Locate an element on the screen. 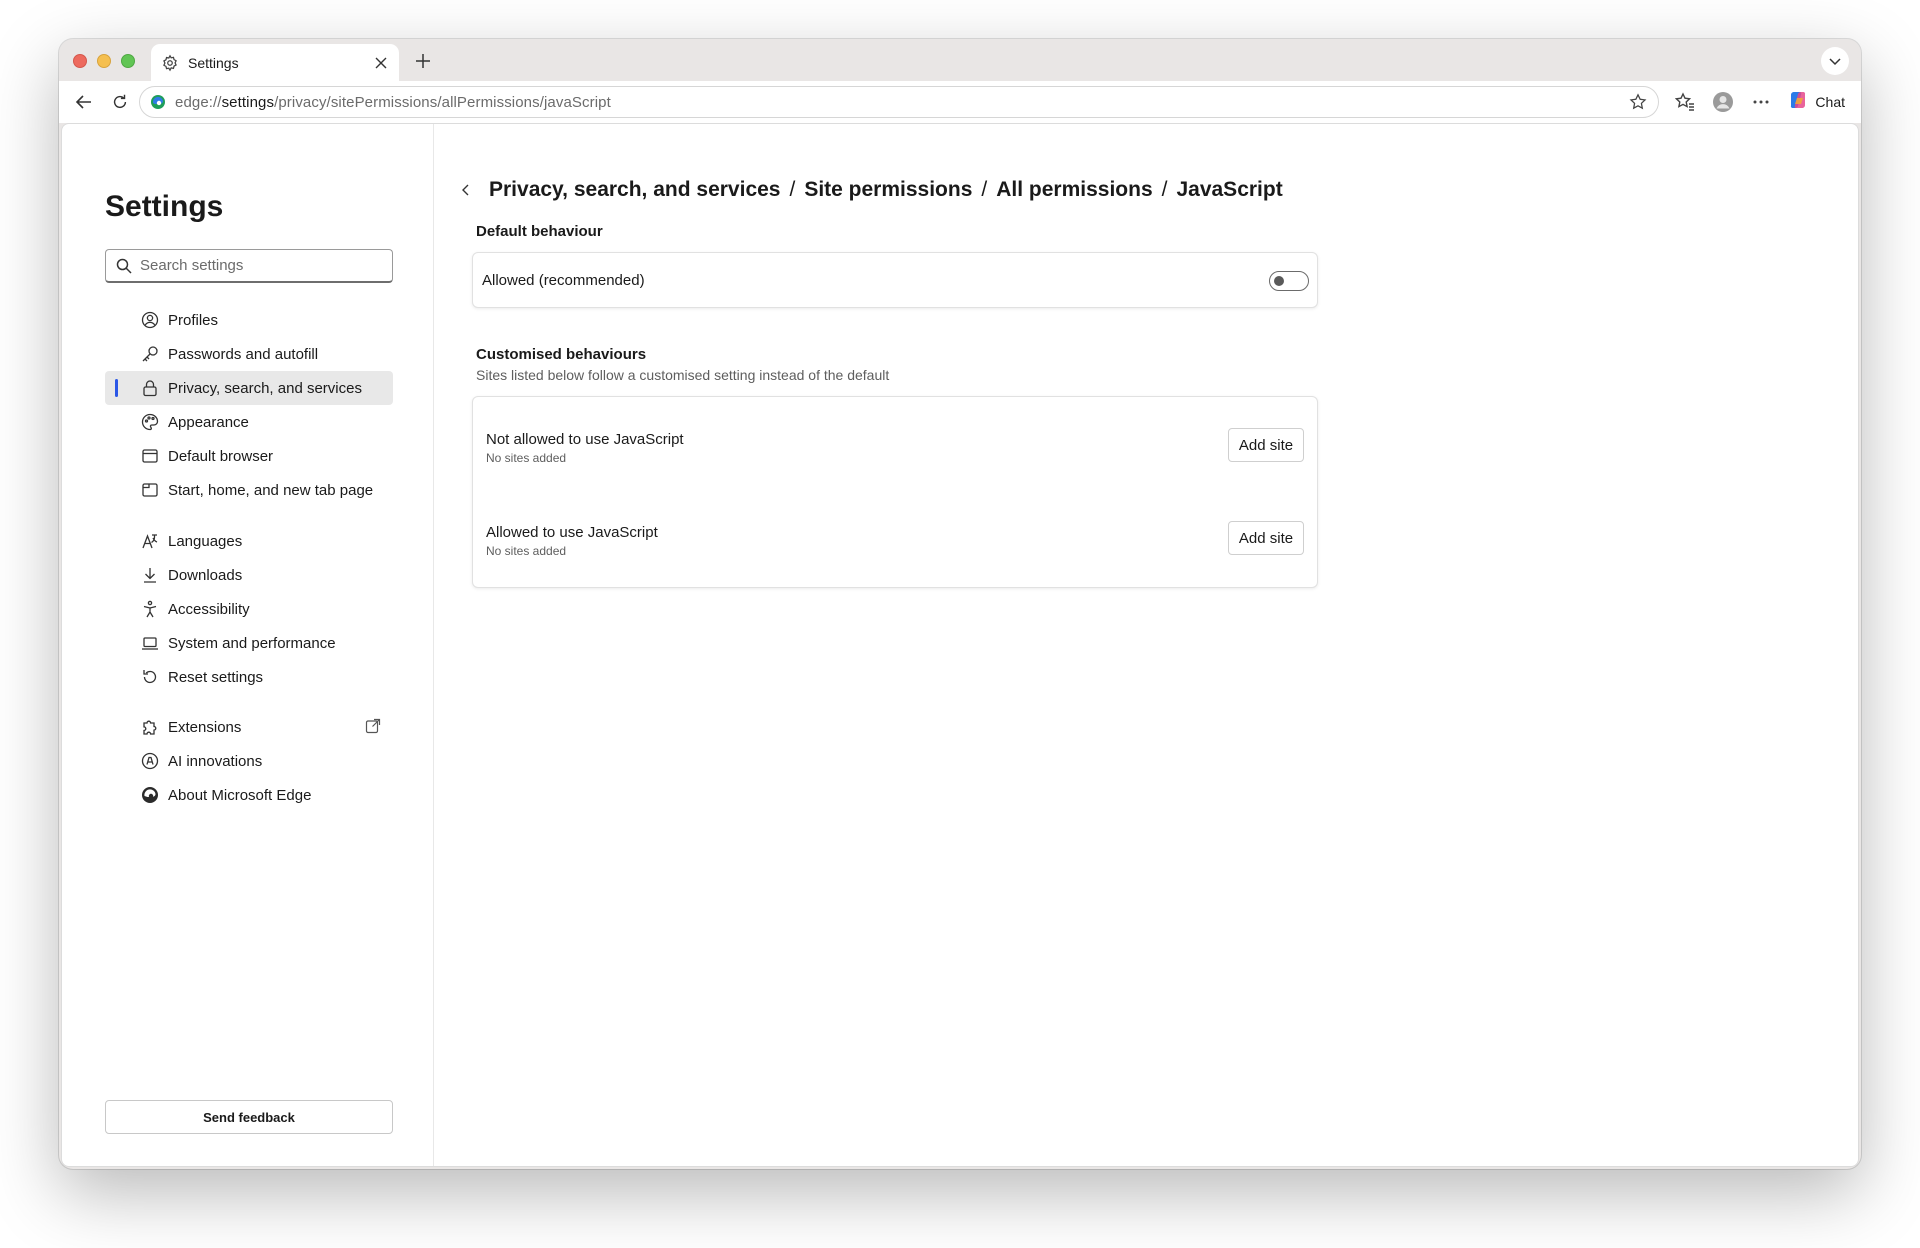 The image size is (1920, 1248). chat-label: Chat is located at coordinates (1830, 102).